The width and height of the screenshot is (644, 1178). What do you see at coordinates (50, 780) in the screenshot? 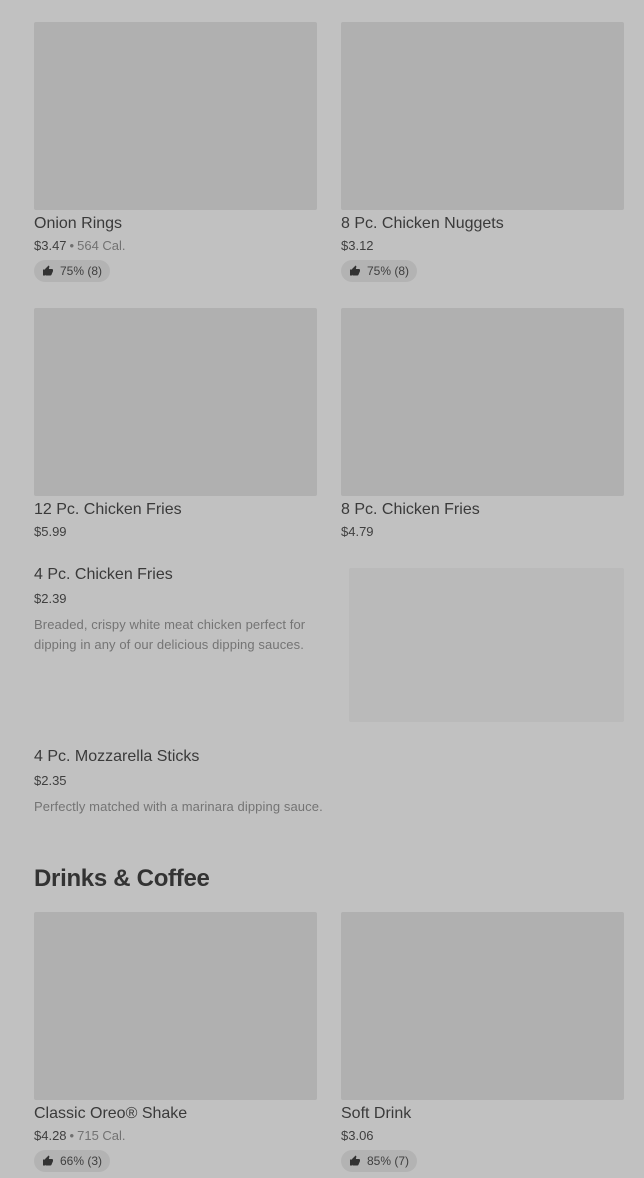
I see `item-price: $2.35` at bounding box center [50, 780].